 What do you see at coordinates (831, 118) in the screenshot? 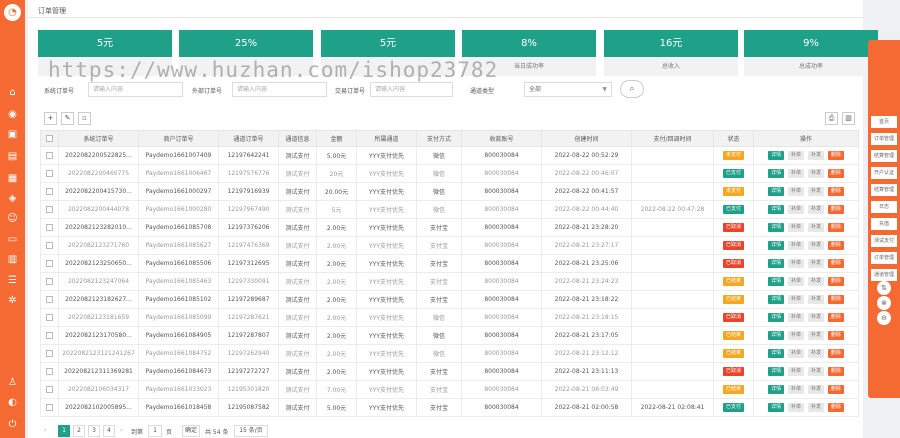
I see `print-button: ⎙` at bounding box center [831, 118].